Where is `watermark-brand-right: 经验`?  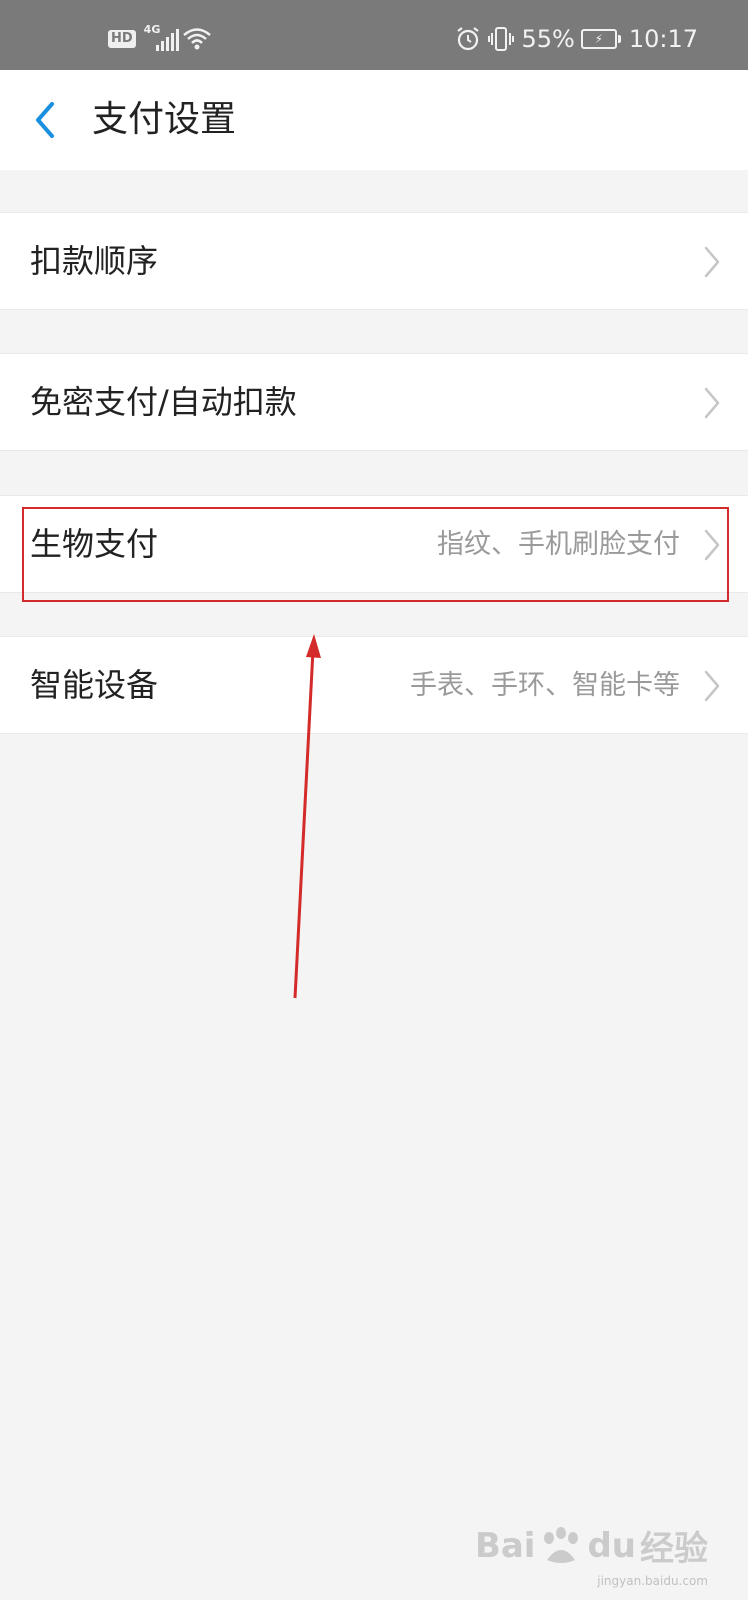
watermark-brand-right: 经验 is located at coordinates (674, 1549).